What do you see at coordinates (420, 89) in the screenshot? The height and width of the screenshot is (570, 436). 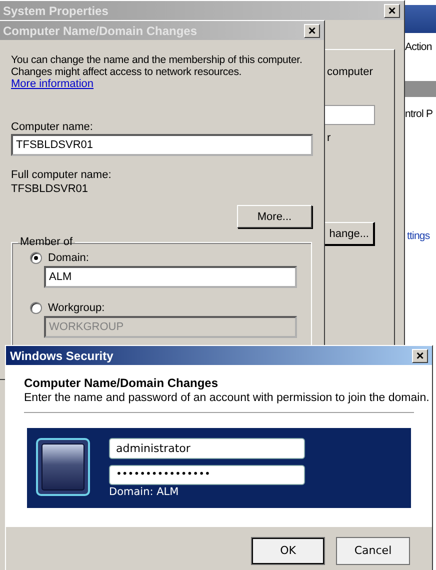 I see `header-band` at bounding box center [420, 89].